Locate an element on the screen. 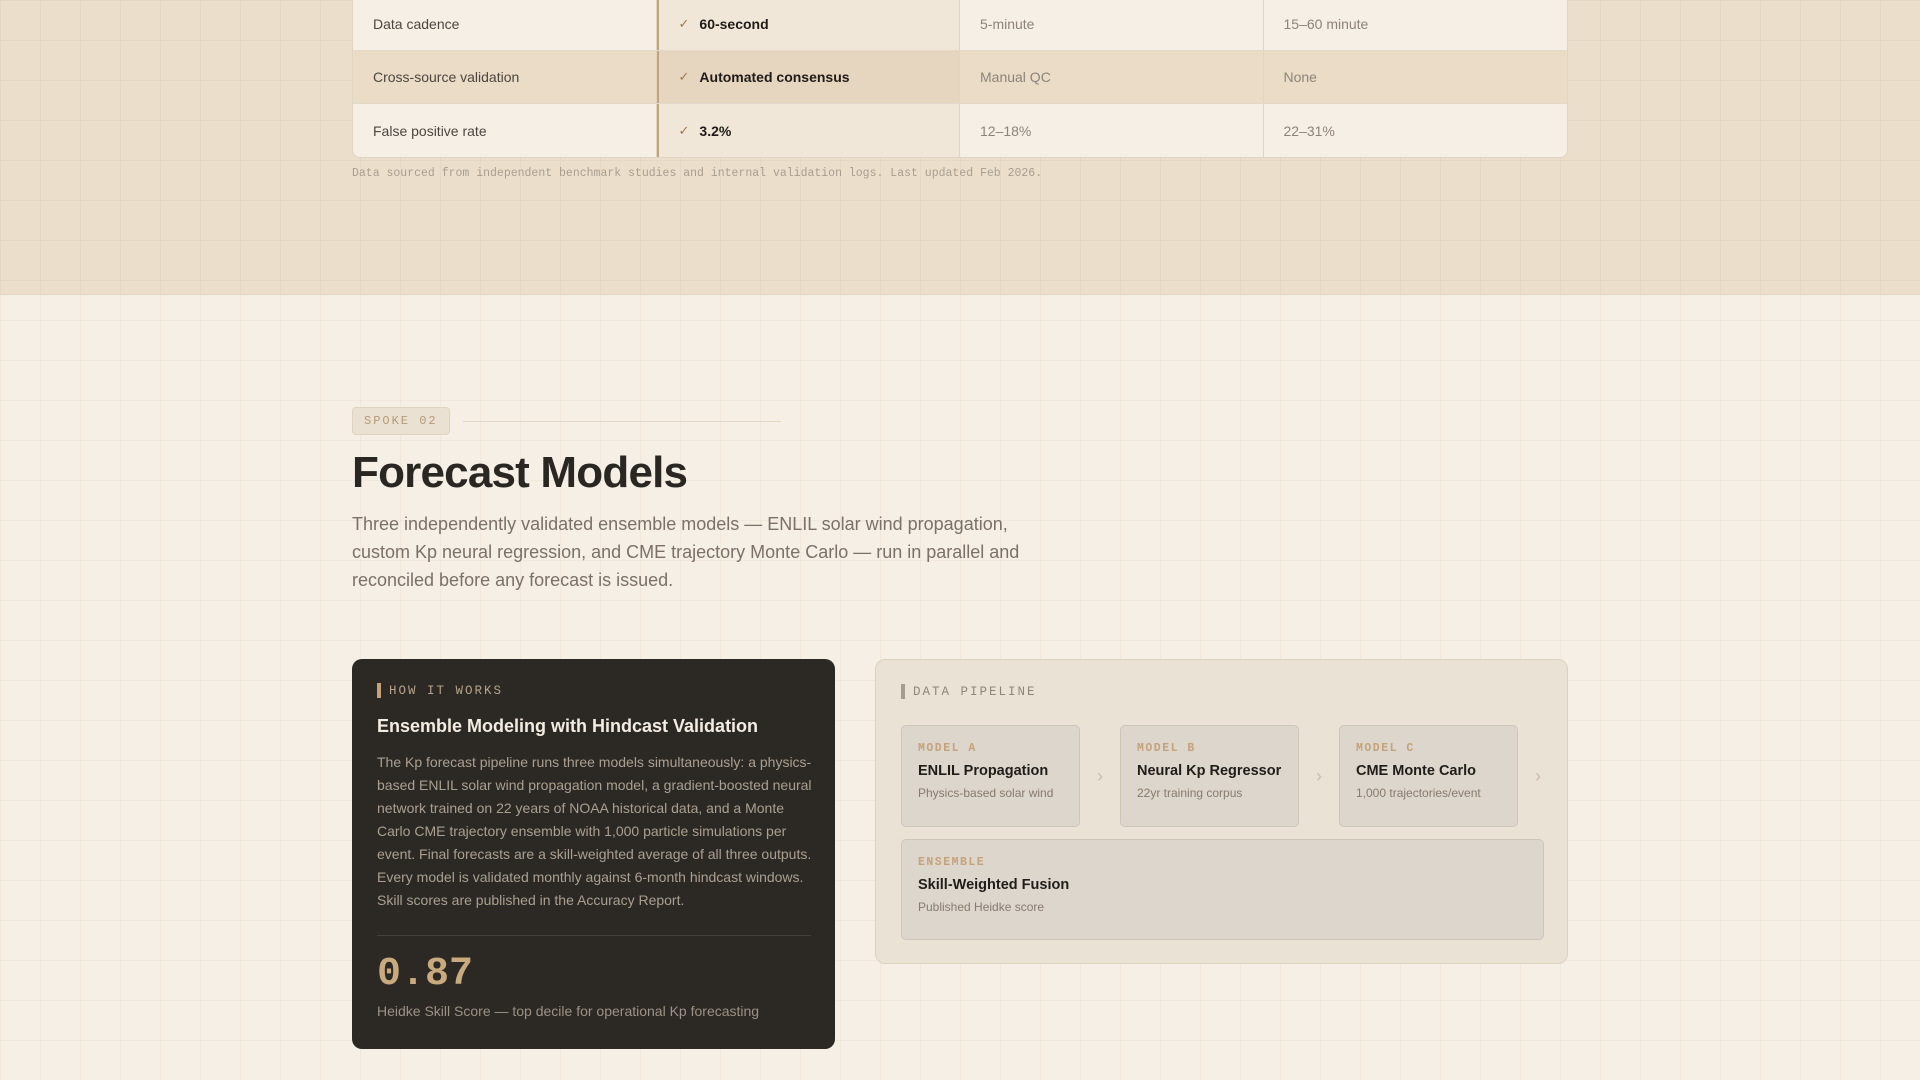 This screenshot has height=1080, width=1920. model-name: Neural Kp Regressor is located at coordinates (1209, 771).